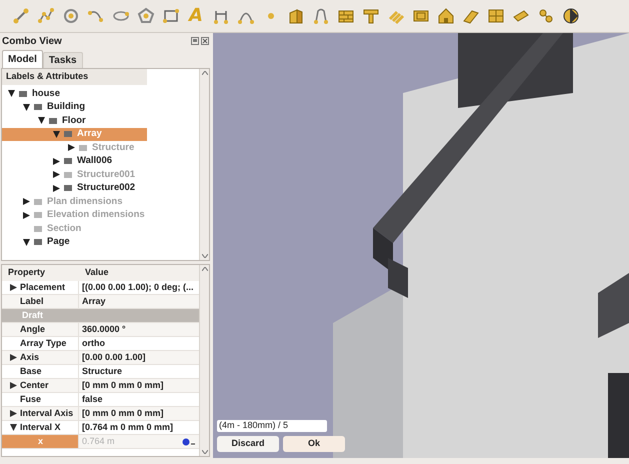 This screenshot has height=464, width=629. Describe the element at coordinates (22, 59) in the screenshot. I see `tab: Model` at that location.